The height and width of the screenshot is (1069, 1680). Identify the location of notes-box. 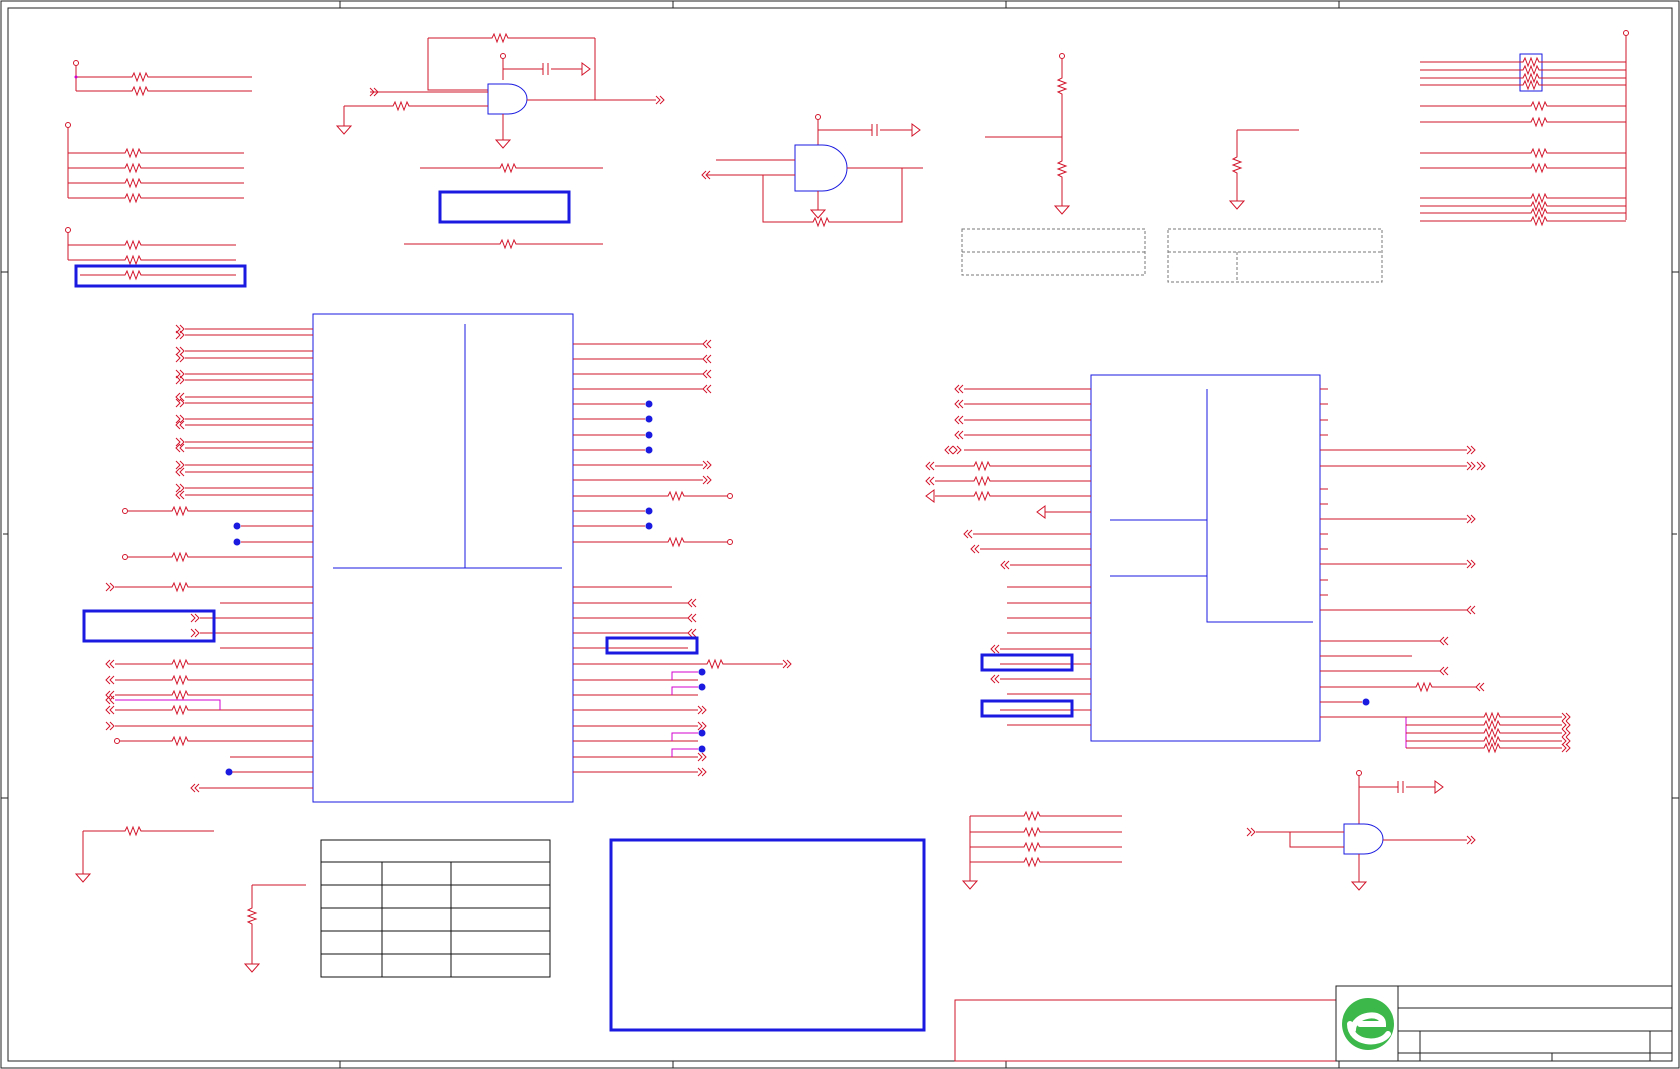
(767, 935).